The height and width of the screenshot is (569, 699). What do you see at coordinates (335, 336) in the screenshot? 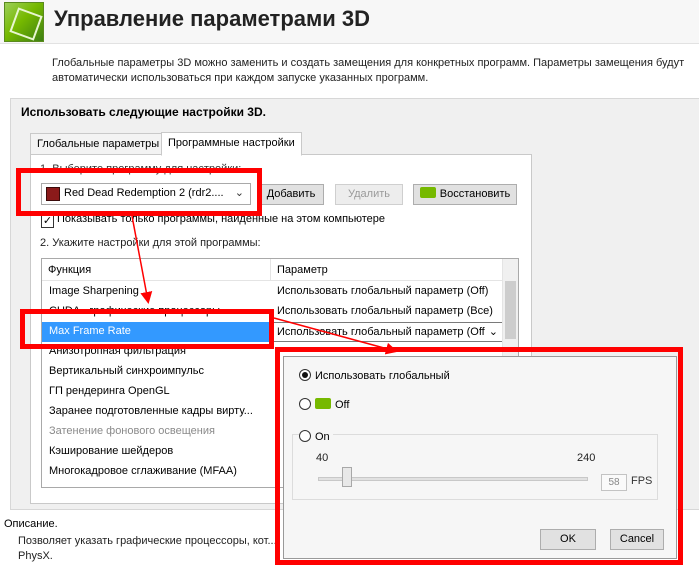
I see `arrow-to-popup` at bounding box center [335, 336].